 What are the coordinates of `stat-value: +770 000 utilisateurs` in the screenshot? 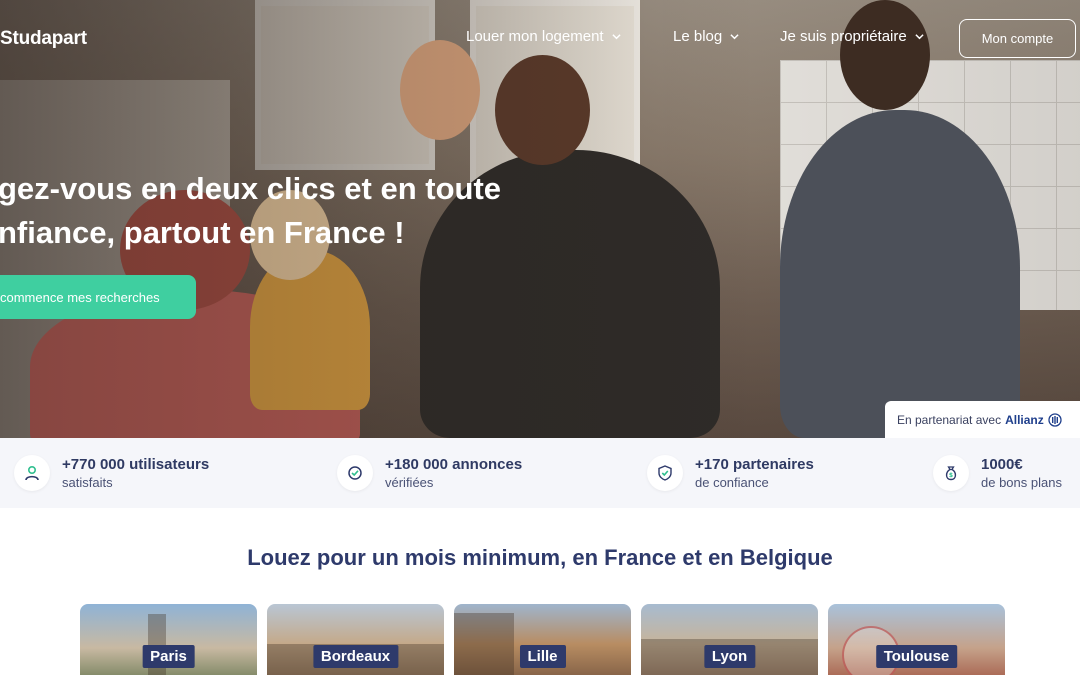 It's located at (136, 464).